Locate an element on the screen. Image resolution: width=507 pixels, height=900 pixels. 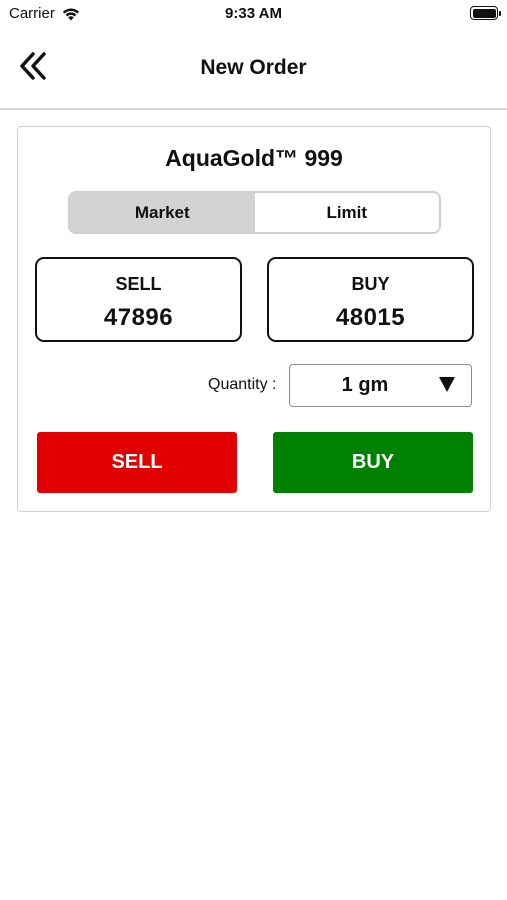
navigation-bar: New Order is located at coordinates (253, 70).